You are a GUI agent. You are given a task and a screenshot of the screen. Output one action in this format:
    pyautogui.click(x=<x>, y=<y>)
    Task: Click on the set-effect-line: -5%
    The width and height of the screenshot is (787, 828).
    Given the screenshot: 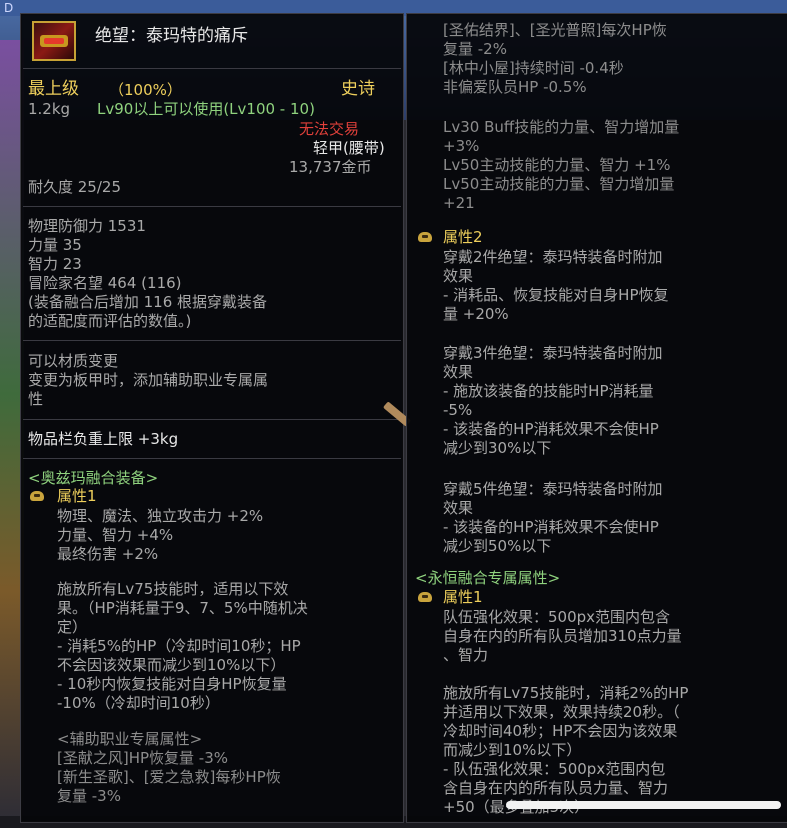 What is the action you would take?
    pyautogui.click(x=458, y=410)
    